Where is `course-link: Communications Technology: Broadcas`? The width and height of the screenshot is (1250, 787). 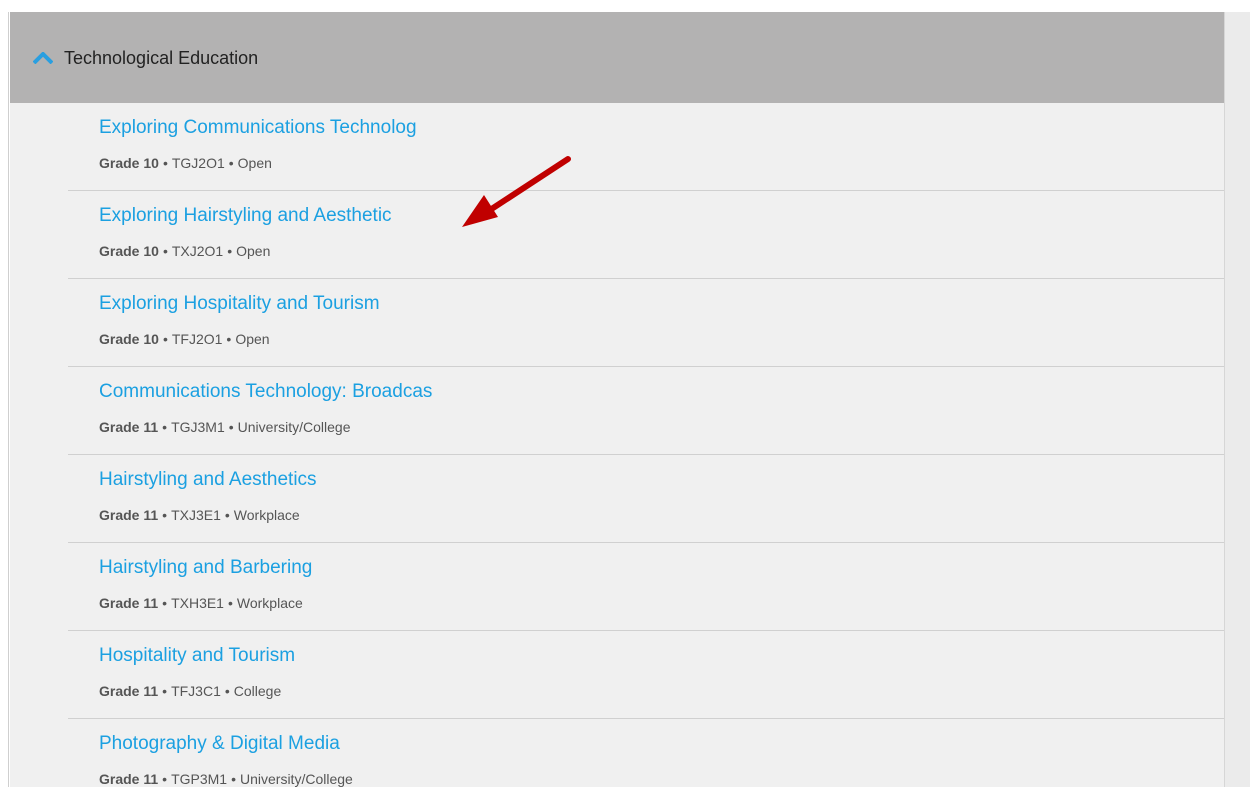 course-link: Communications Technology: Broadcas is located at coordinates (265, 392).